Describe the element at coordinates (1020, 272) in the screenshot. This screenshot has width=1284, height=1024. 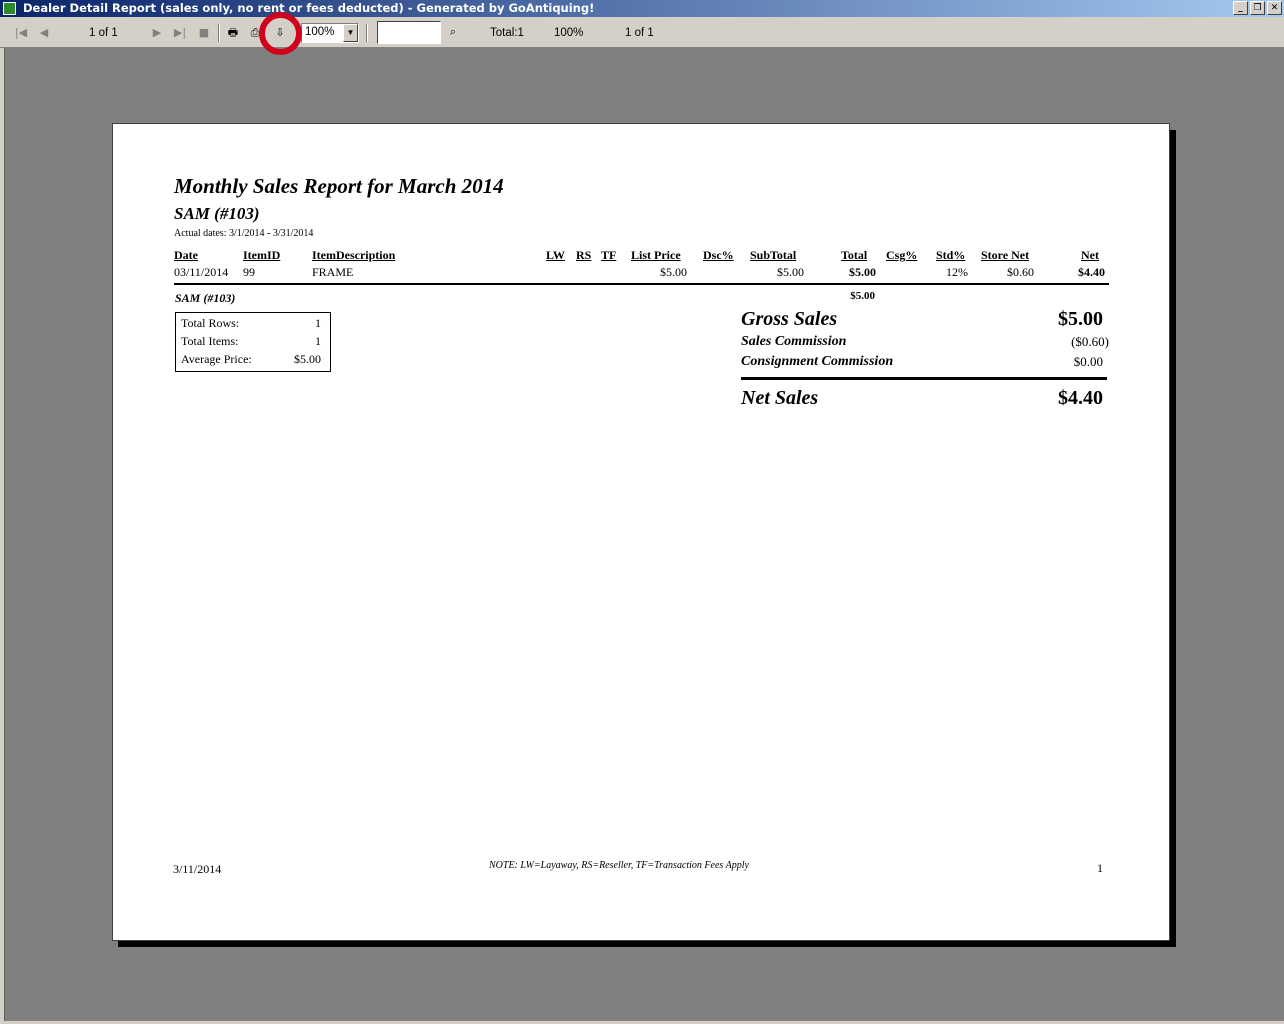
I see `cell-store-net: $0.60` at that location.